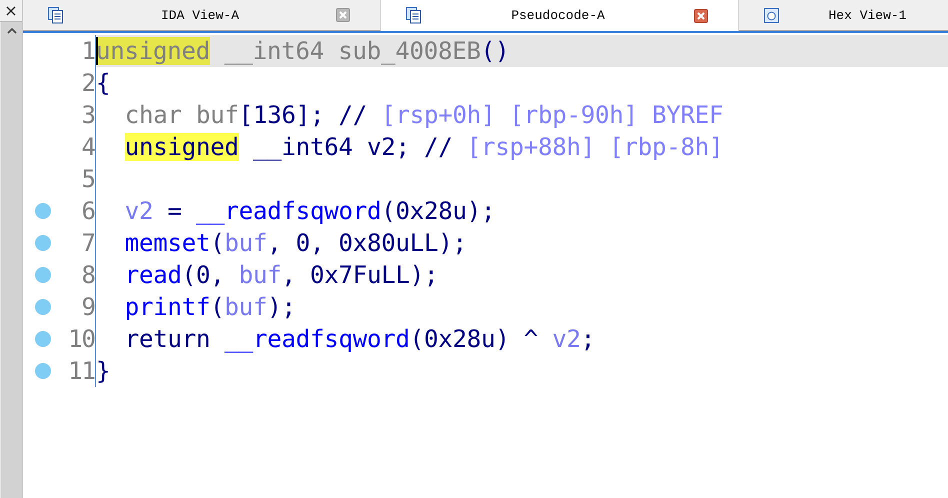 This screenshot has height=498, width=948. What do you see at coordinates (495, 51) in the screenshot?
I see `code-token: ()` at bounding box center [495, 51].